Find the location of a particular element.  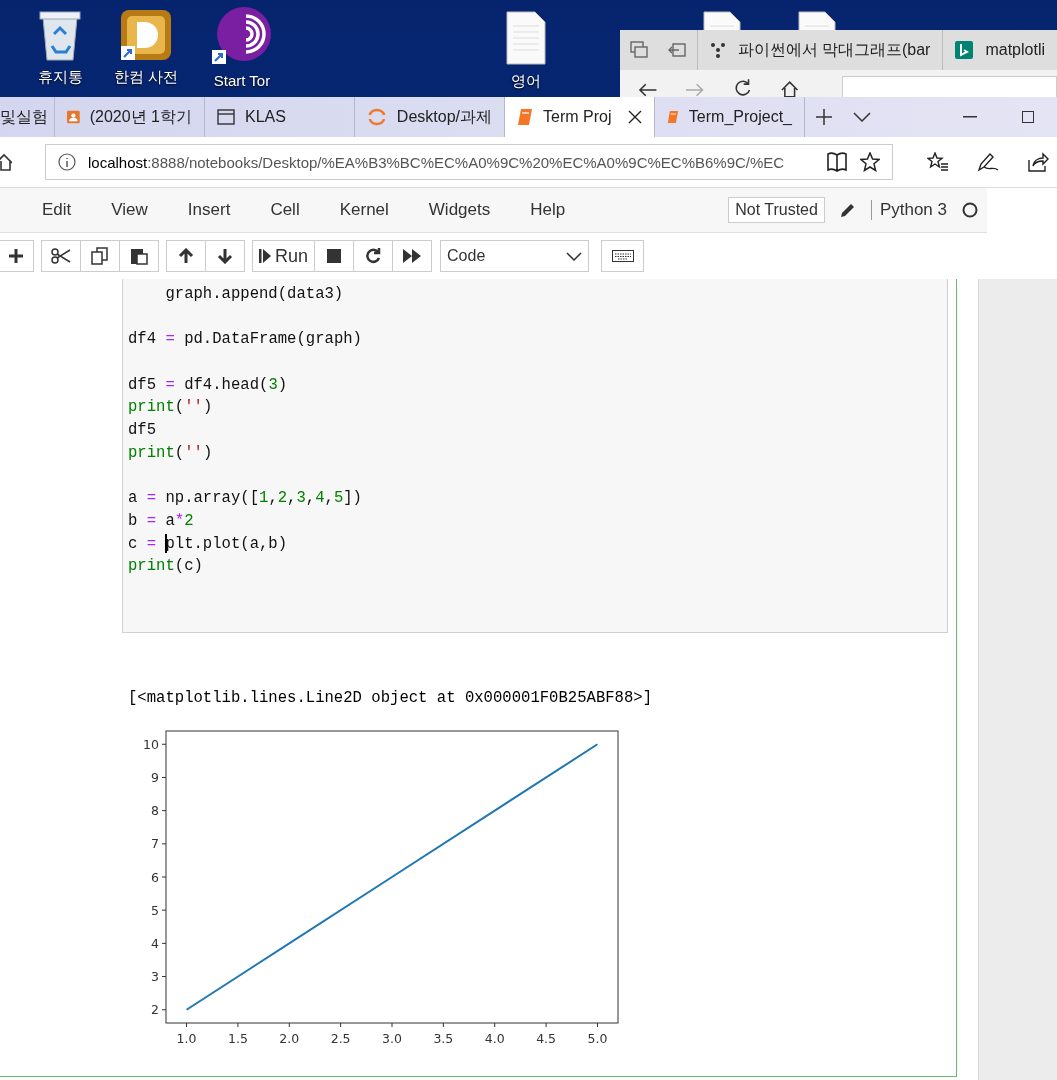

y-tick: 5 is located at coordinates (159, 910).